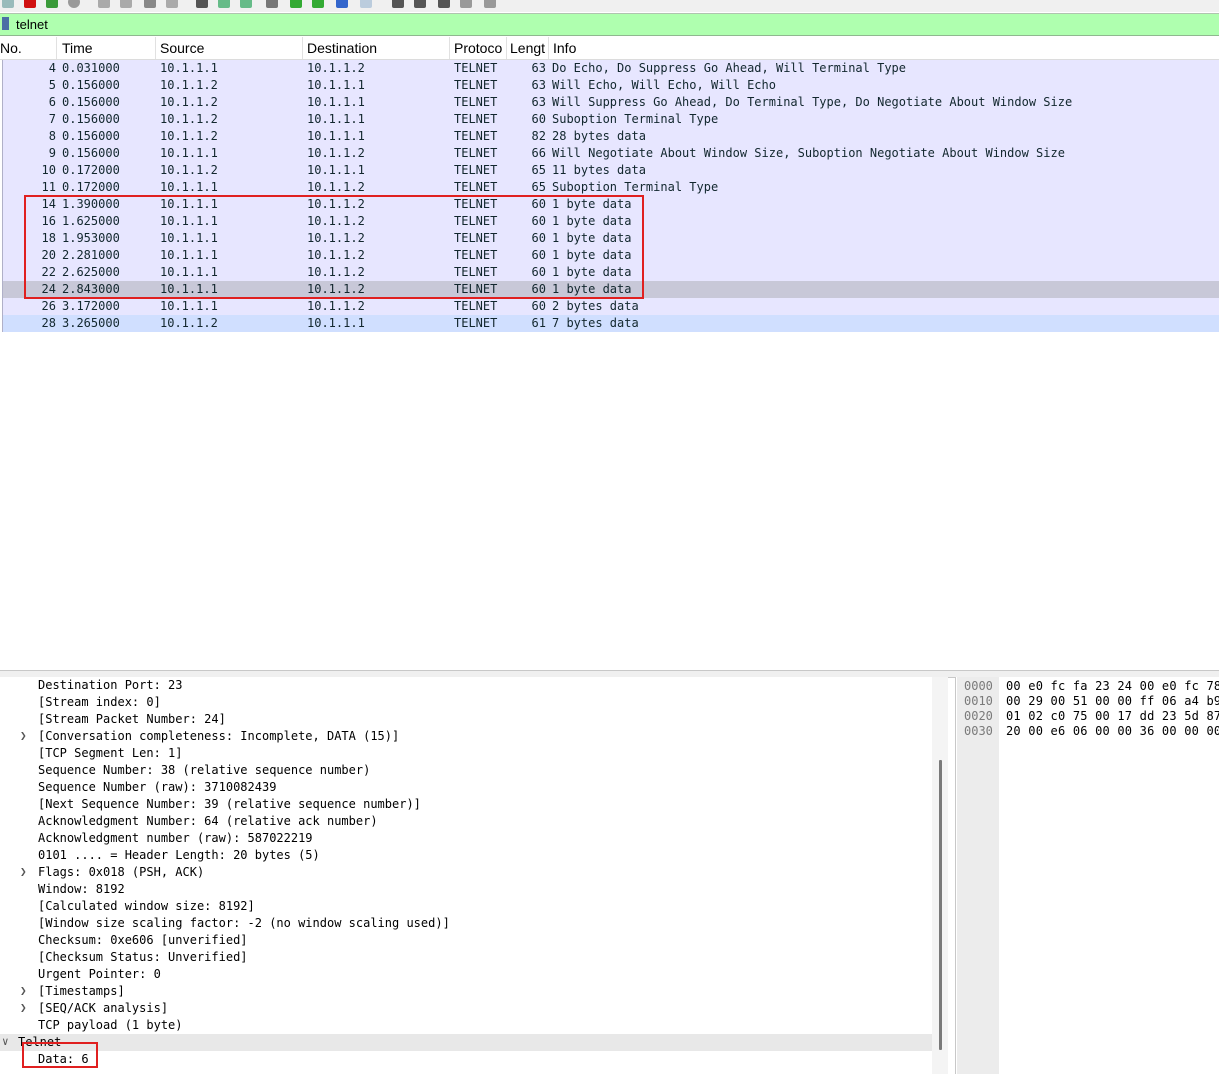 The image size is (1219, 1074). What do you see at coordinates (74, 4) in the screenshot?
I see `capture-options-icon` at bounding box center [74, 4].